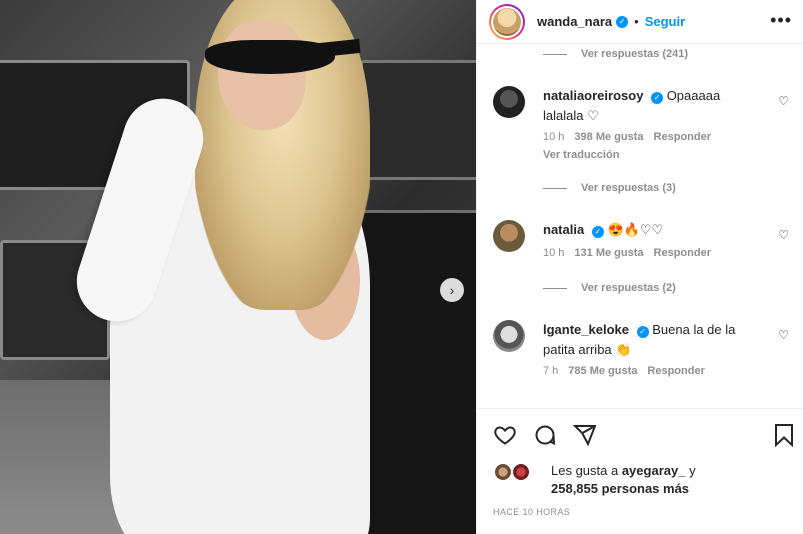 This screenshot has height=534, width=803. I want to click on heart-icon, so click(505, 437).